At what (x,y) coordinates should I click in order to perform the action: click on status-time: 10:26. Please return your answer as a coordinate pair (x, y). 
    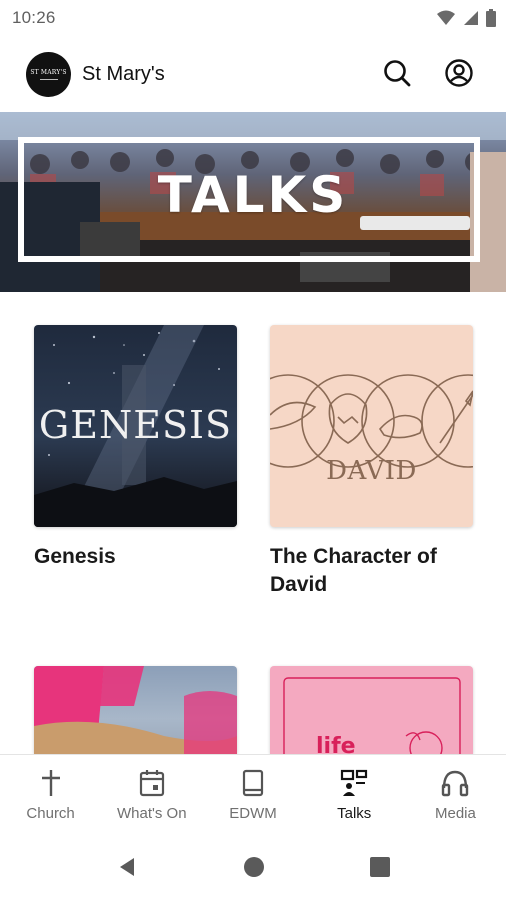
    Looking at the image, I should click on (34, 17).